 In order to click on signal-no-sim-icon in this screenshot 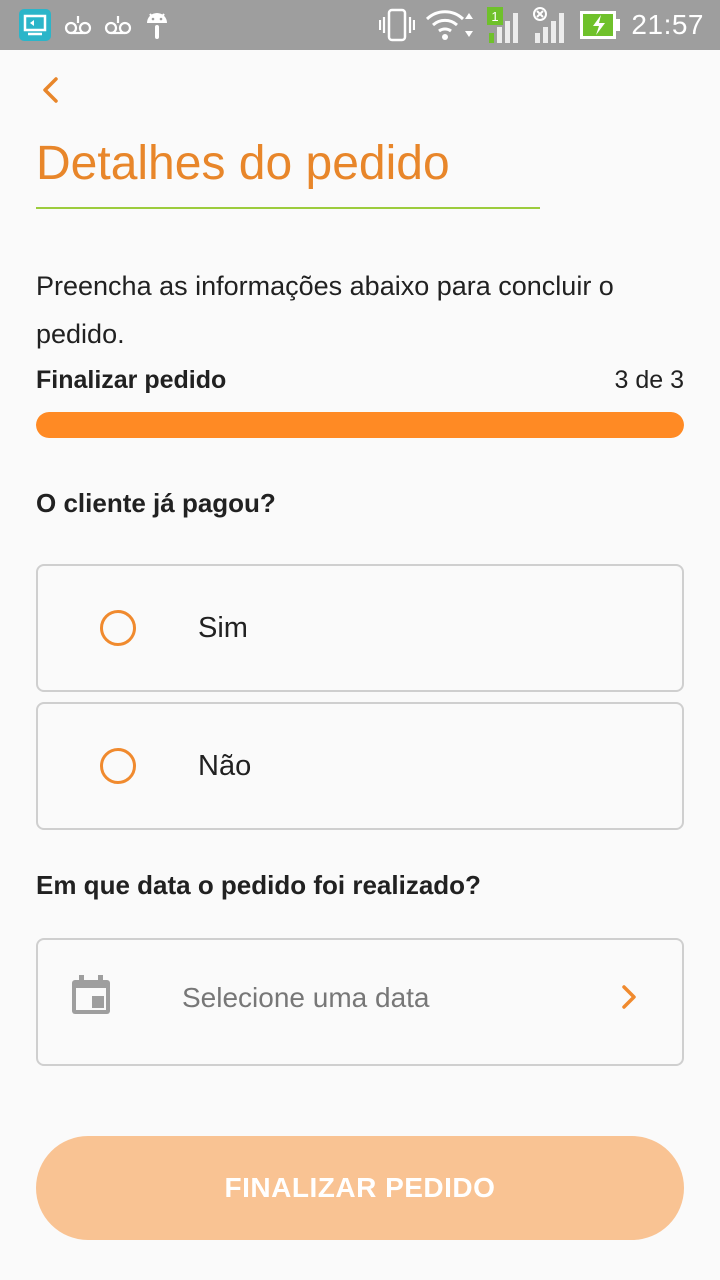, I will do `click(551, 25)`.